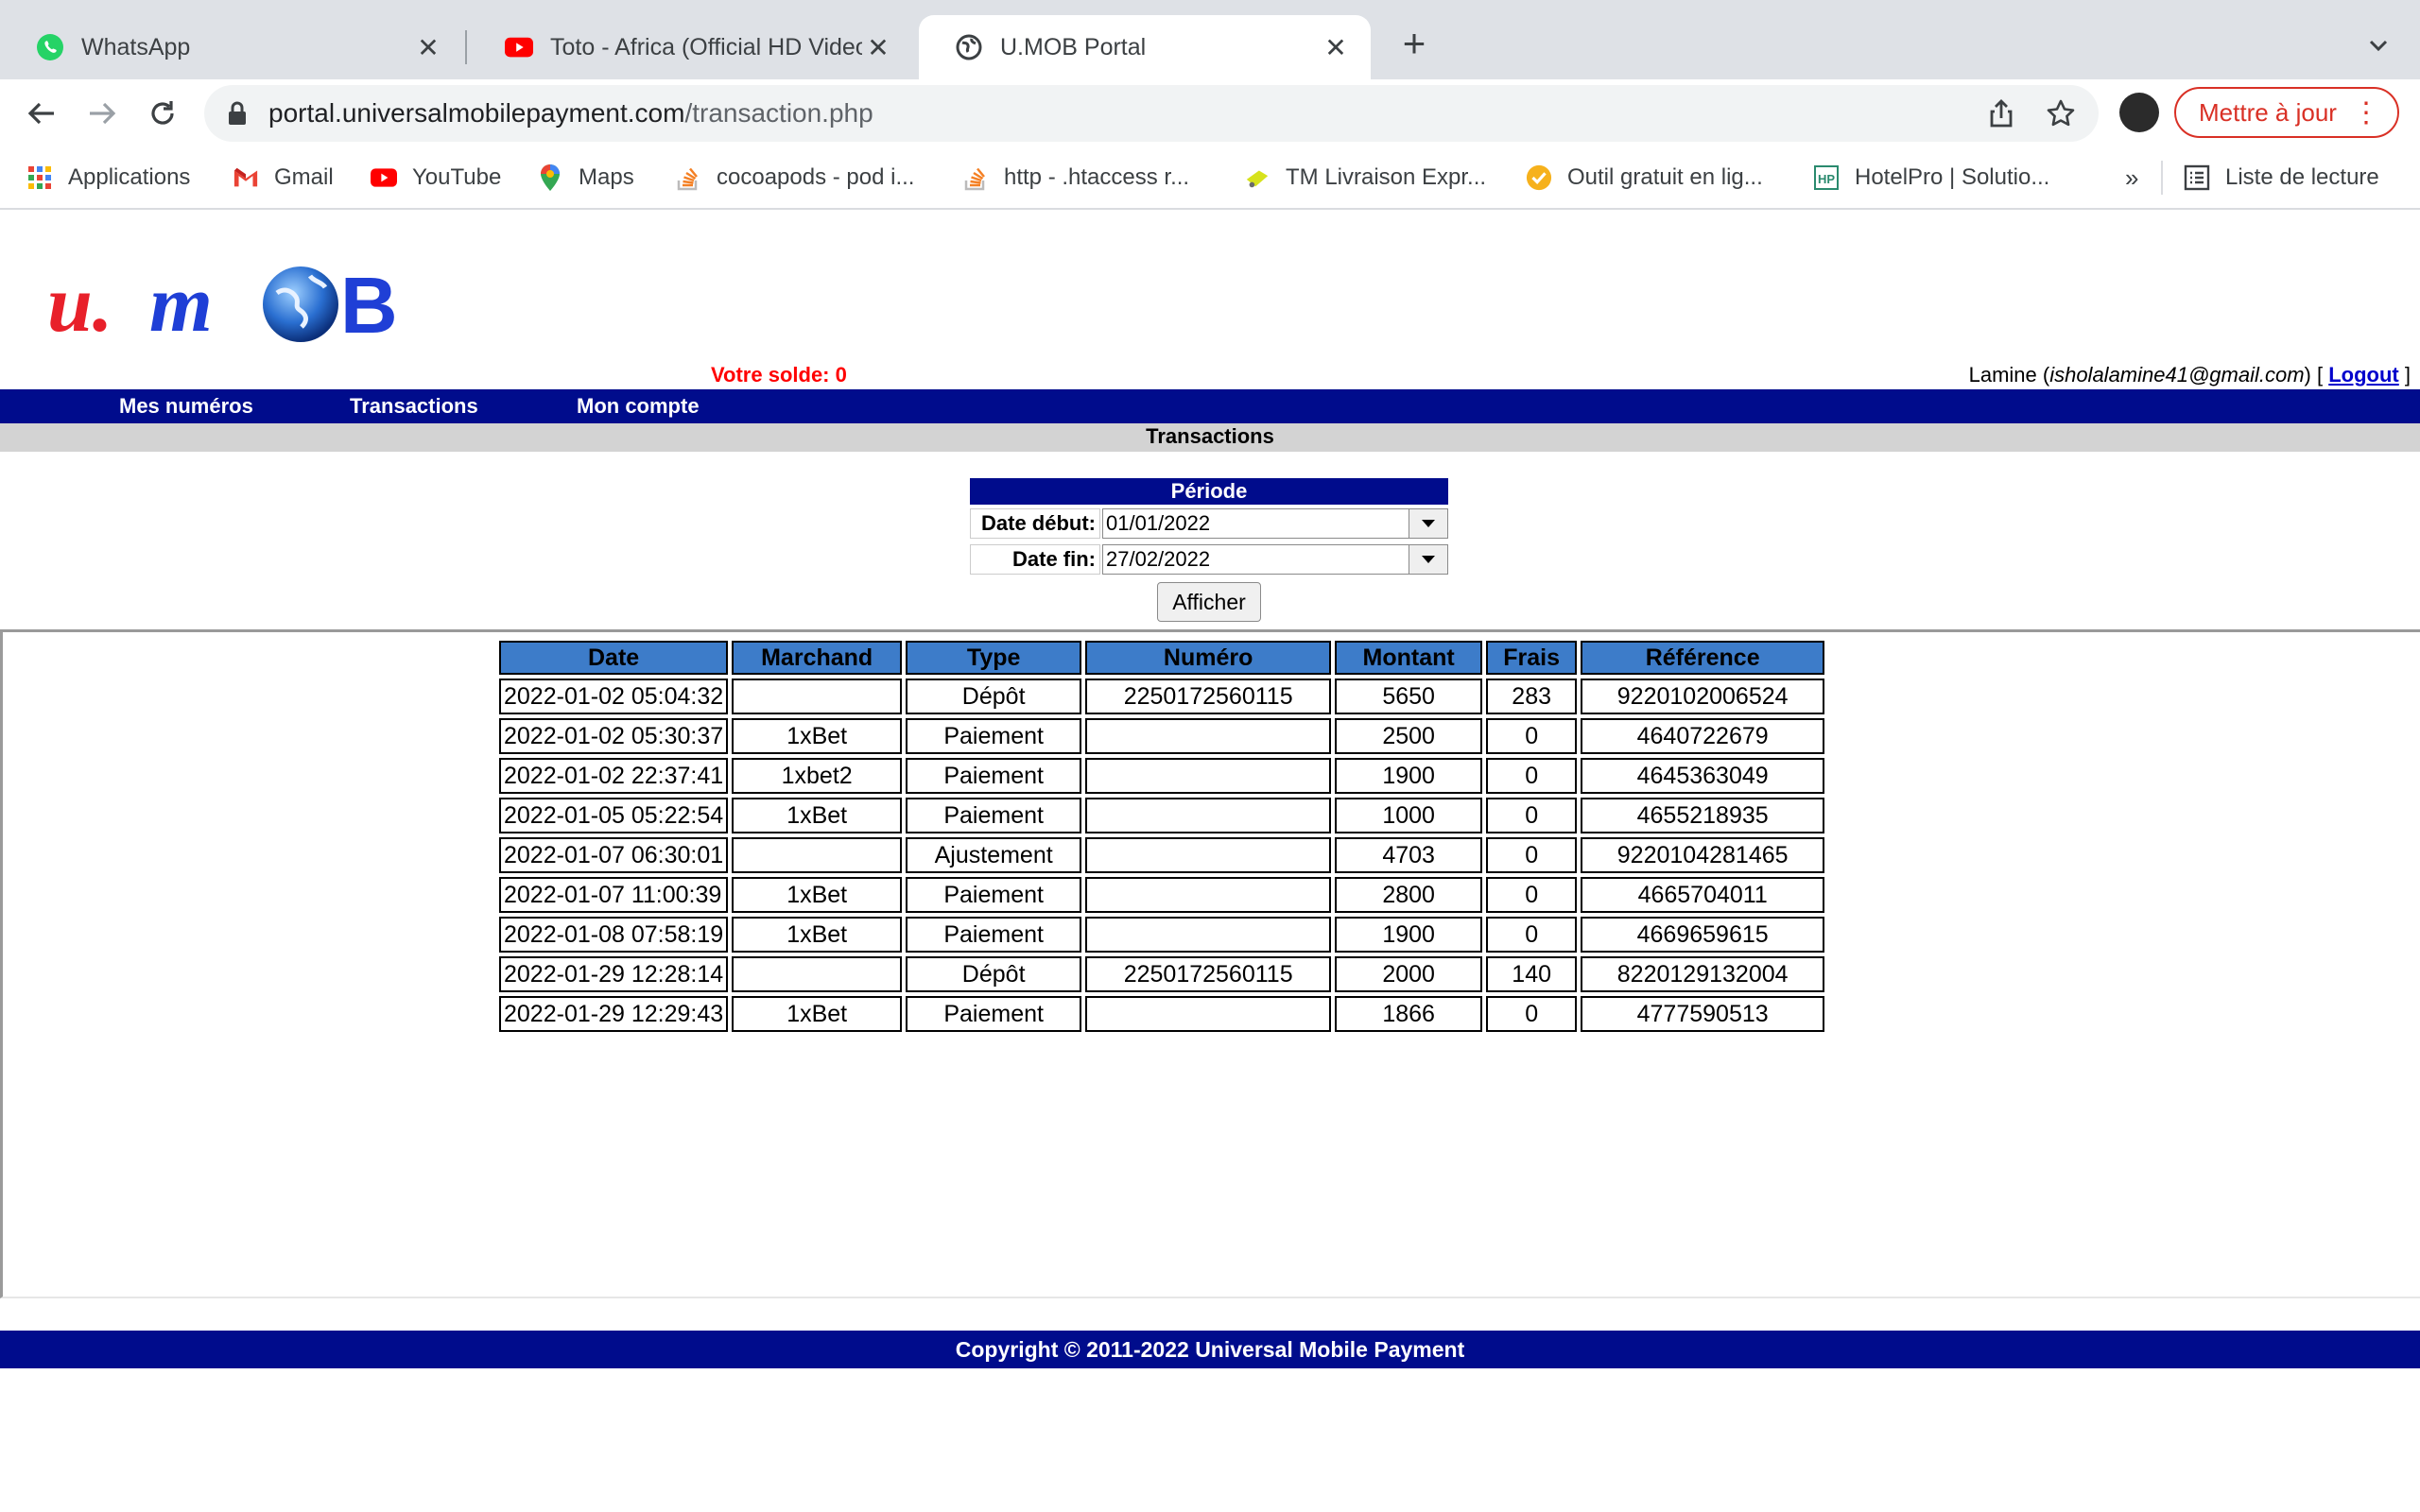  What do you see at coordinates (2378, 45) in the screenshot?
I see `tab-search-chevron-icon` at bounding box center [2378, 45].